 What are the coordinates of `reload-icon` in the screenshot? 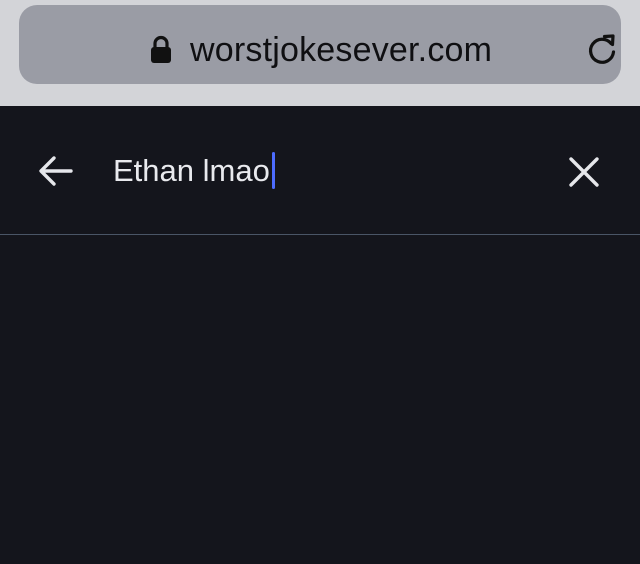 It's located at (602, 50).